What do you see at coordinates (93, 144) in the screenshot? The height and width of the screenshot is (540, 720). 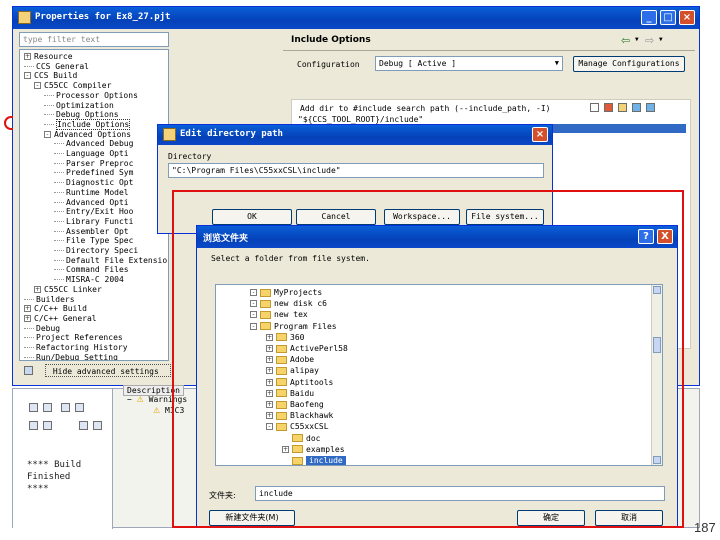 I see `tree-item: Advanced Debug` at bounding box center [93, 144].